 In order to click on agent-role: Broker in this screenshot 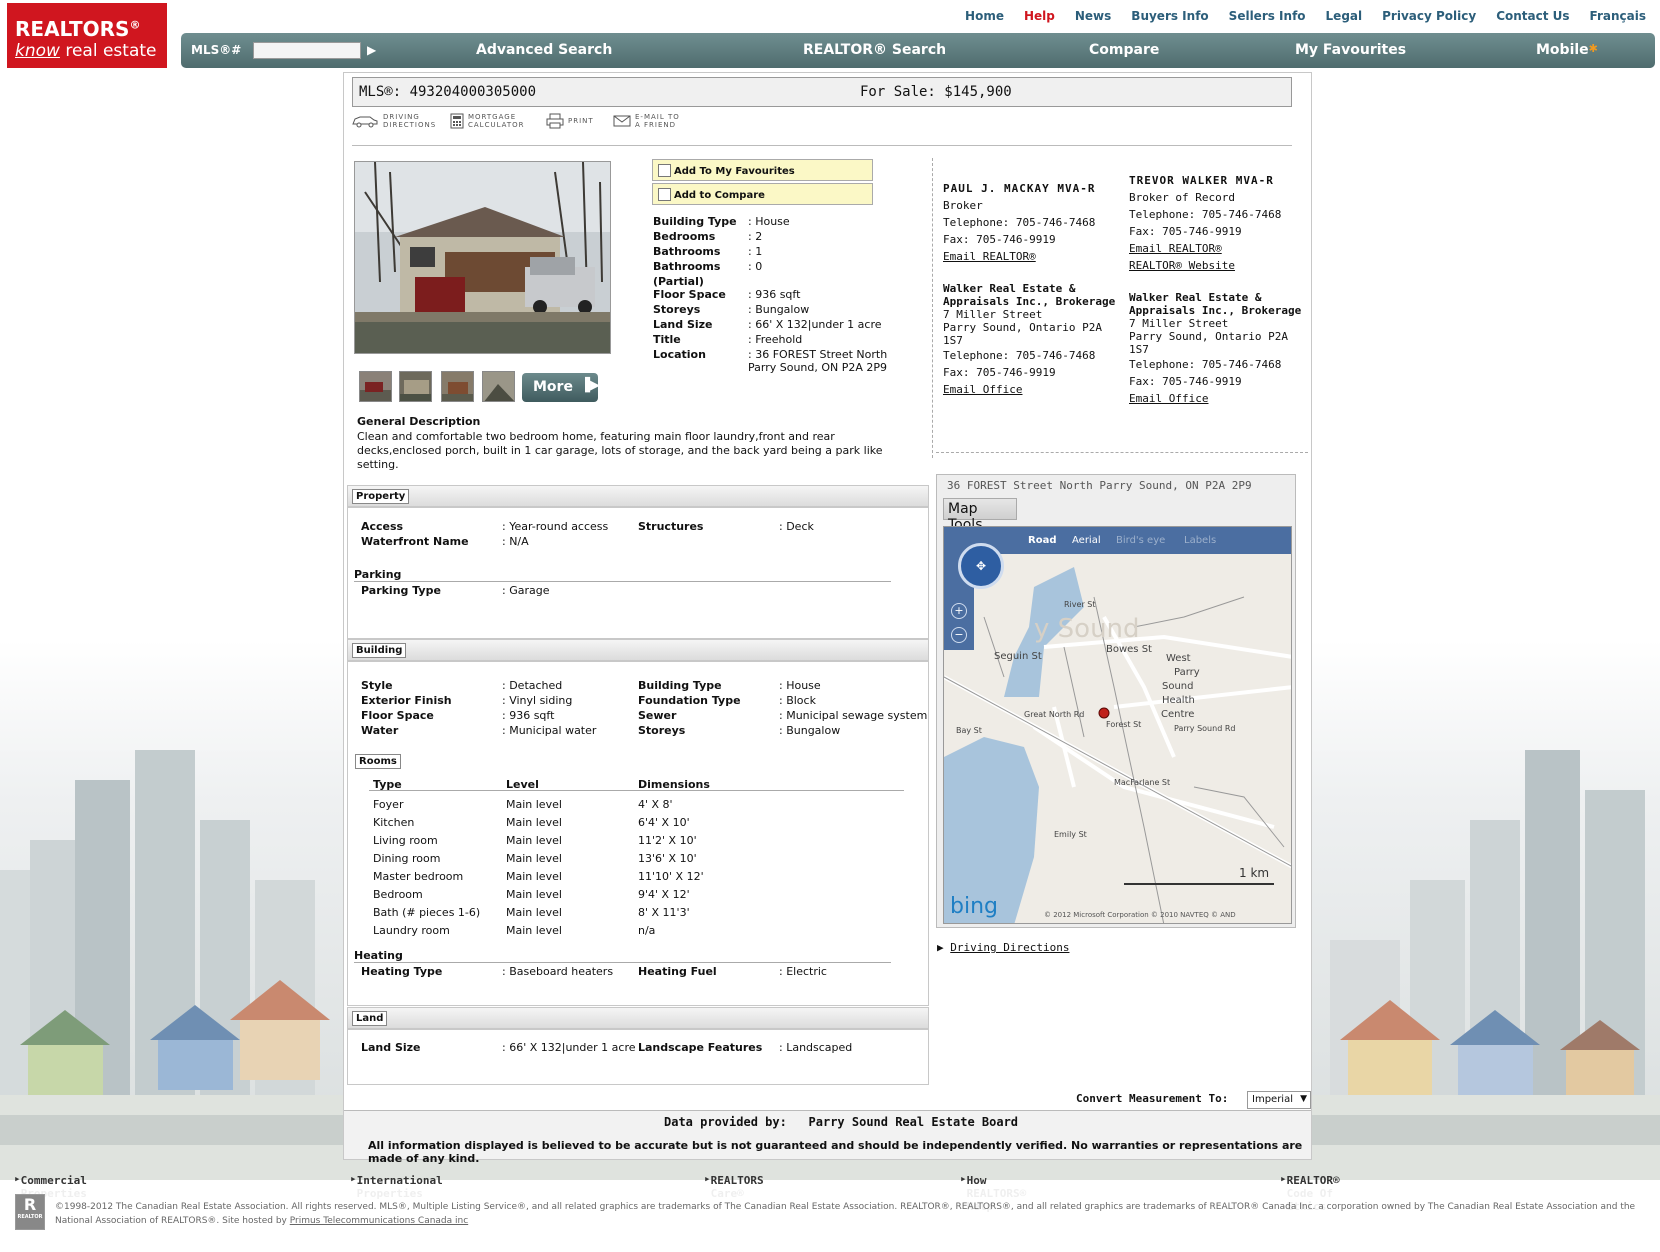, I will do `click(963, 205)`.